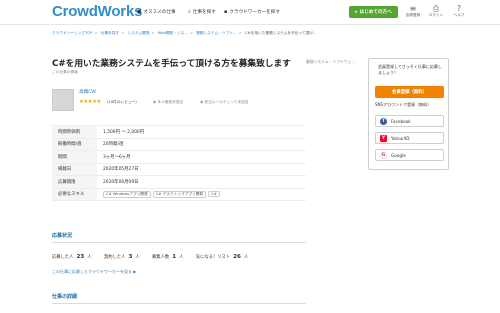  Describe the element at coordinates (150, 257) in the screenshot. I see `application-stats: 応募した人 23 人 契約した人 3 人 募集人数 1 人 気になる！リスト 26 人` at that location.